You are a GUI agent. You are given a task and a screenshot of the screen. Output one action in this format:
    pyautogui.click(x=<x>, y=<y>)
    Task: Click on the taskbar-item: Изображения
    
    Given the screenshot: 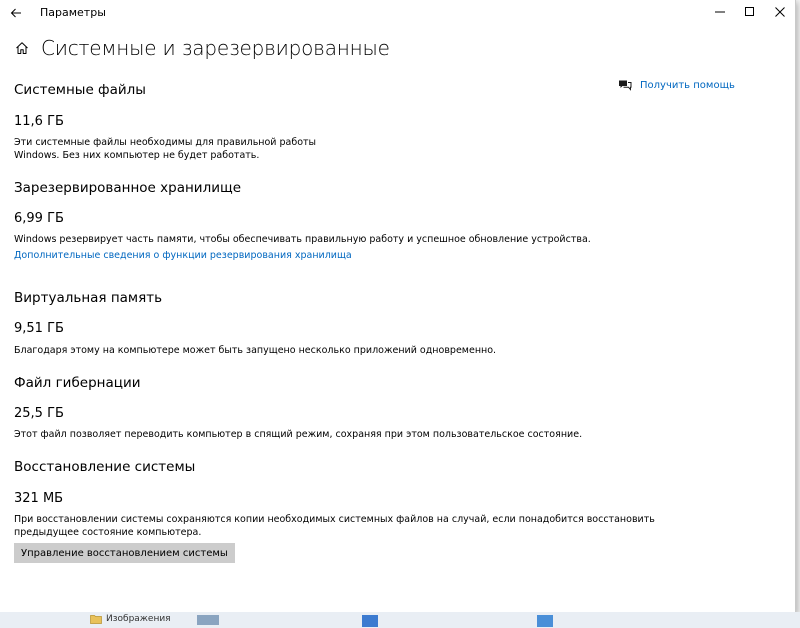 What is the action you would take?
    pyautogui.click(x=130, y=619)
    